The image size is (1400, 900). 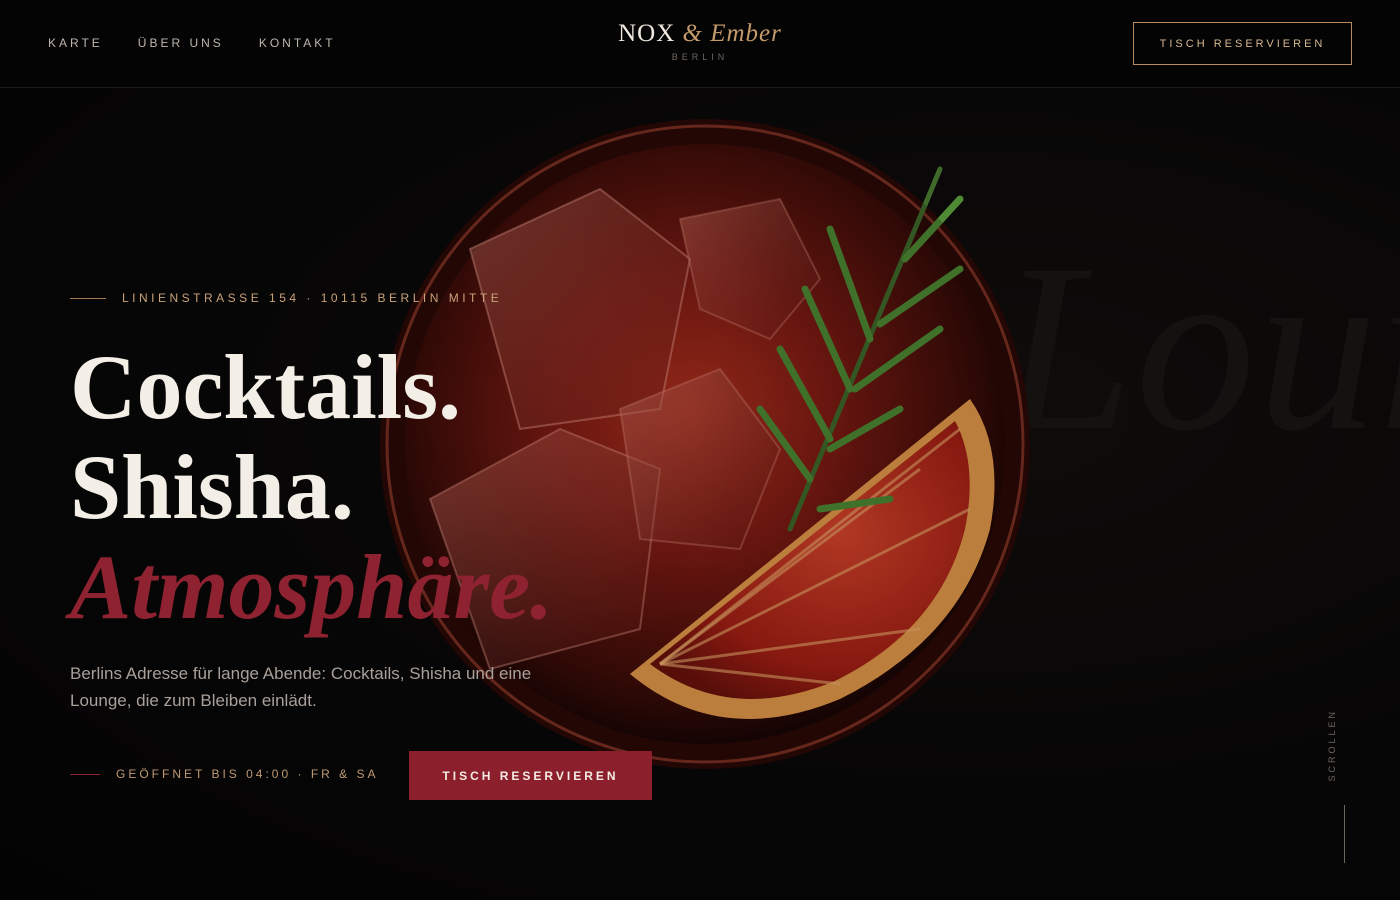 What do you see at coordinates (1200, 347) in the screenshot?
I see `background-word: Lounge` at bounding box center [1200, 347].